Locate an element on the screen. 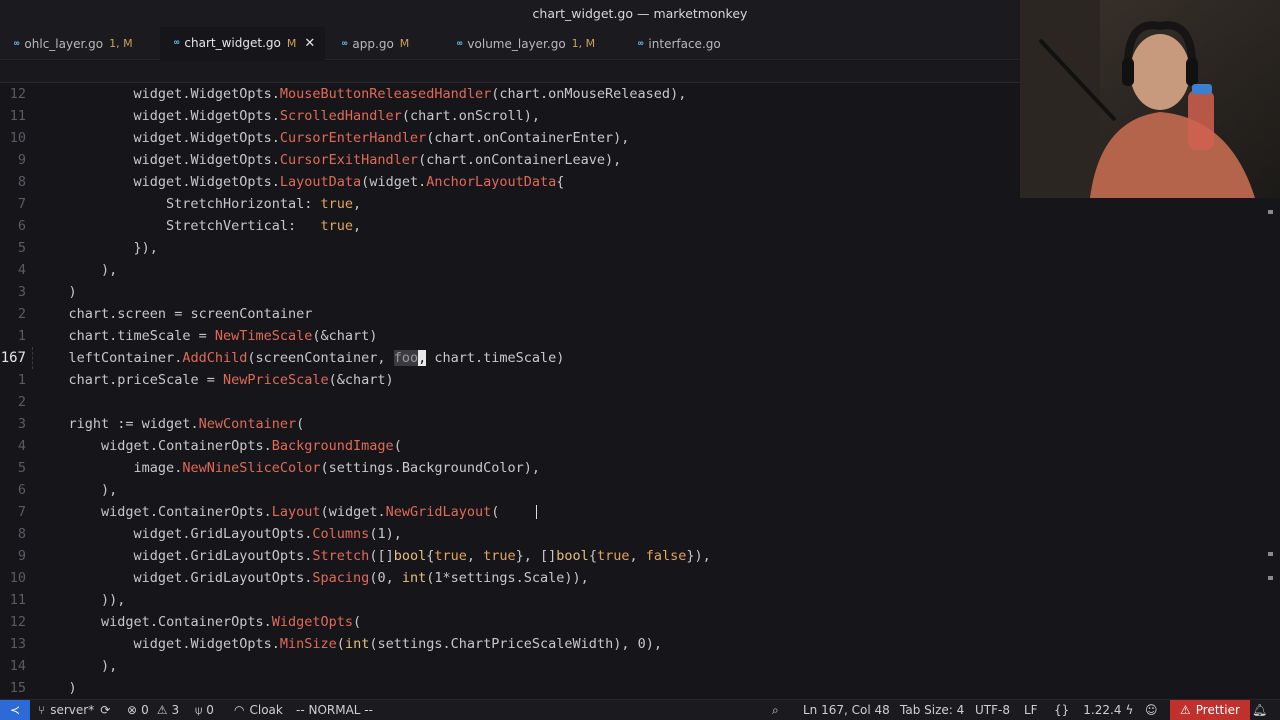  vim-mode-label: -- NORMAL -- is located at coordinates (334, 710).